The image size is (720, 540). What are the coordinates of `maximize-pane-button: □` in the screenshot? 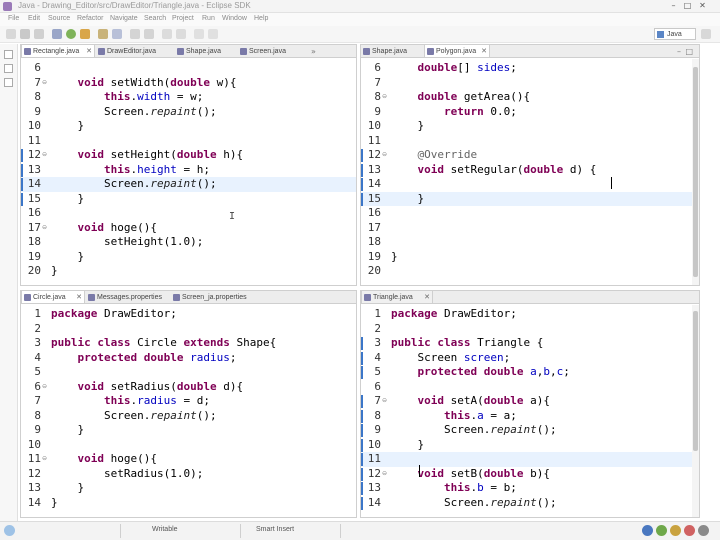 It's located at (689, 51).